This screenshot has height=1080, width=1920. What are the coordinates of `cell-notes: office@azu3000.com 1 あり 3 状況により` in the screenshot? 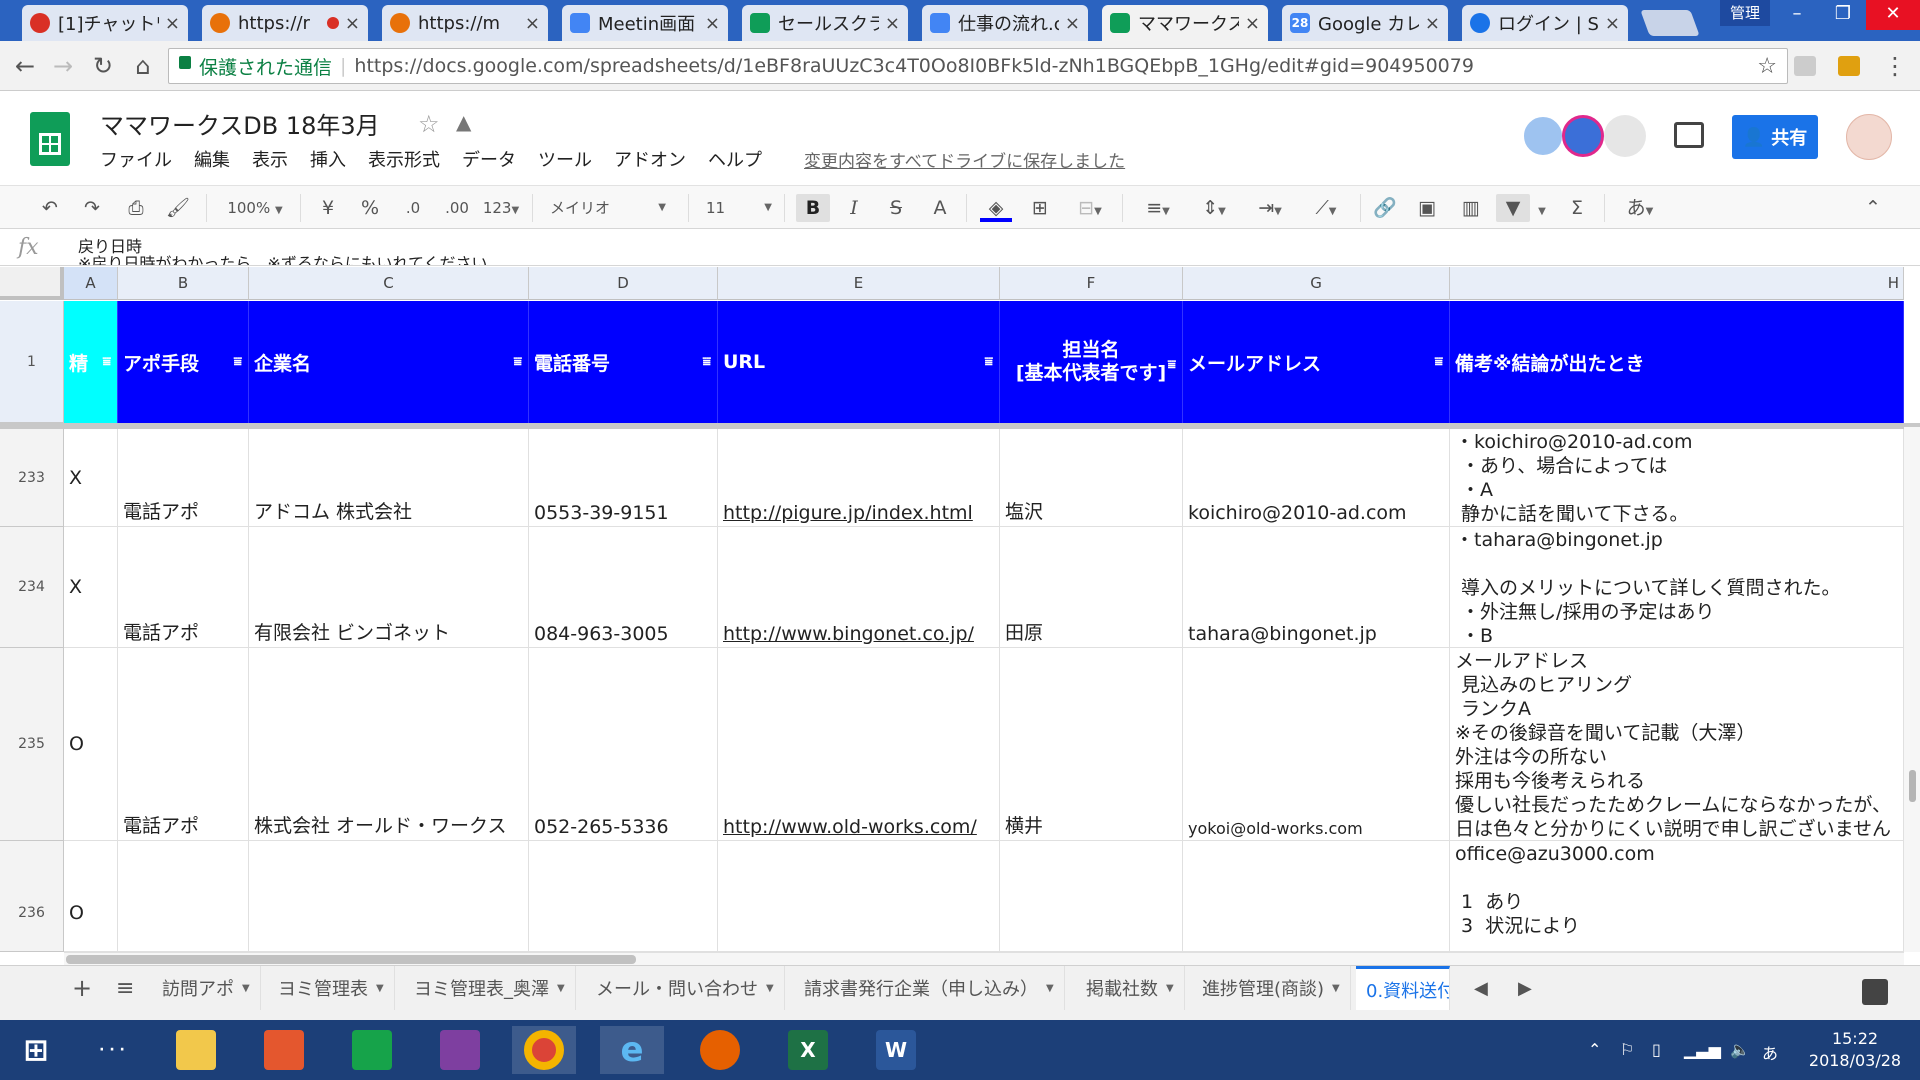 It's located at (1677, 896).